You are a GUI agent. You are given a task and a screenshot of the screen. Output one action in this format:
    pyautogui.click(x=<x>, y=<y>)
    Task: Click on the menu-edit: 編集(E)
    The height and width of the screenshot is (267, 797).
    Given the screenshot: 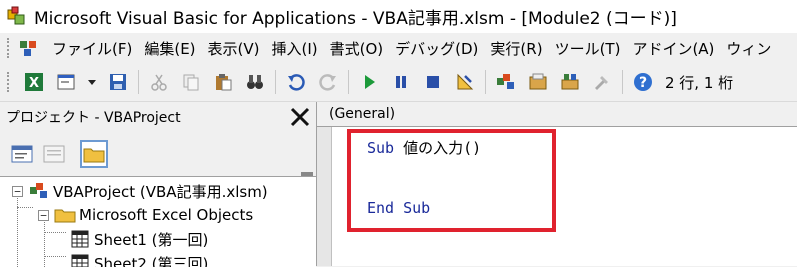 What is the action you would take?
    pyautogui.click(x=169, y=48)
    